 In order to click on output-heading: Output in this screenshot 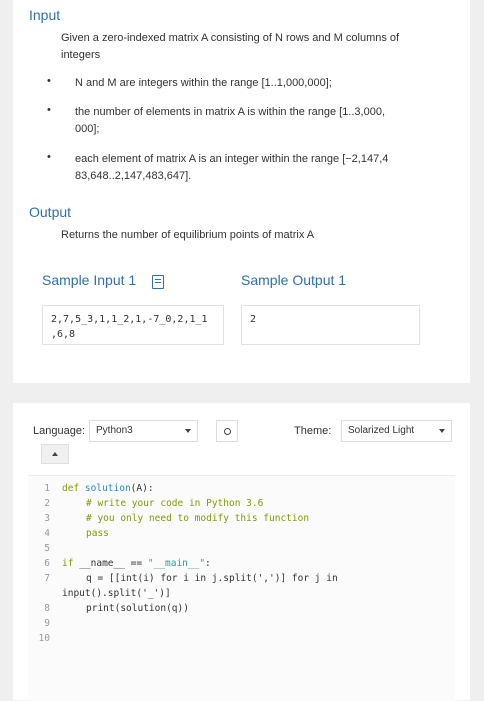, I will do `click(50, 212)`.